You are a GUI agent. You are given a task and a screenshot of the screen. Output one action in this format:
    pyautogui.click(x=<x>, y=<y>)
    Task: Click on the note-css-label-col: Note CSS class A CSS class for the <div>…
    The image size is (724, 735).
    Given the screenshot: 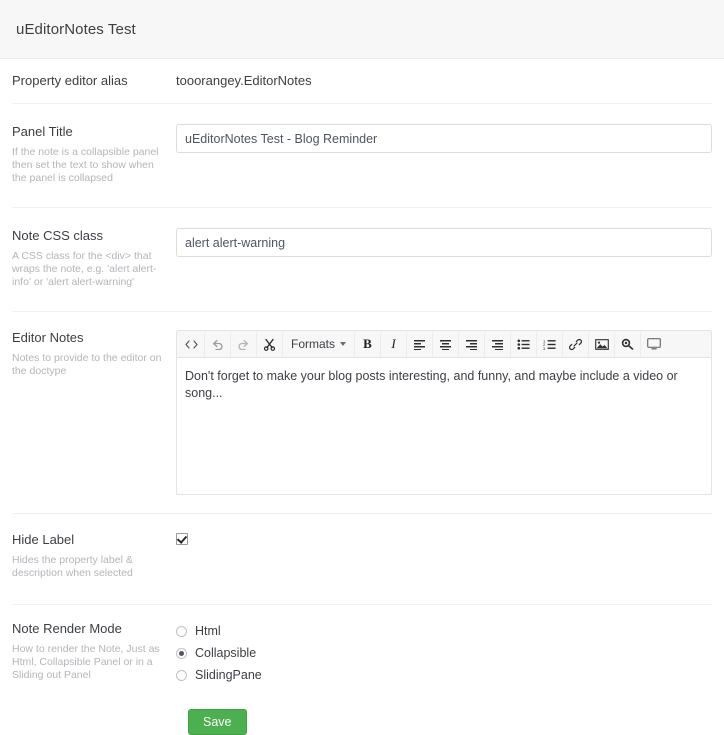 What is the action you would take?
    pyautogui.click(x=94, y=258)
    